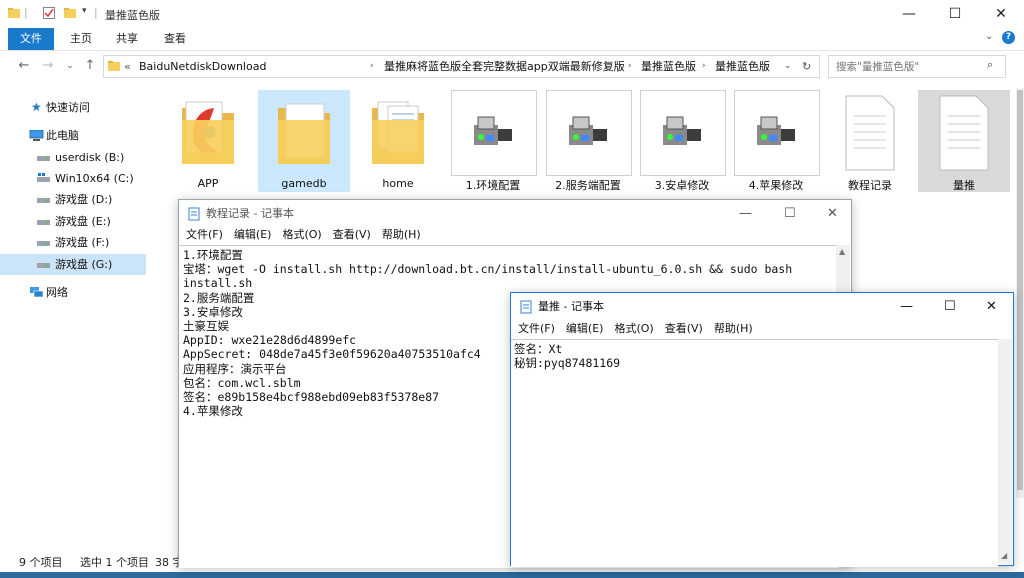  Describe the element at coordinates (870, 185) in the screenshot. I see `file-label: 教程记录` at that location.